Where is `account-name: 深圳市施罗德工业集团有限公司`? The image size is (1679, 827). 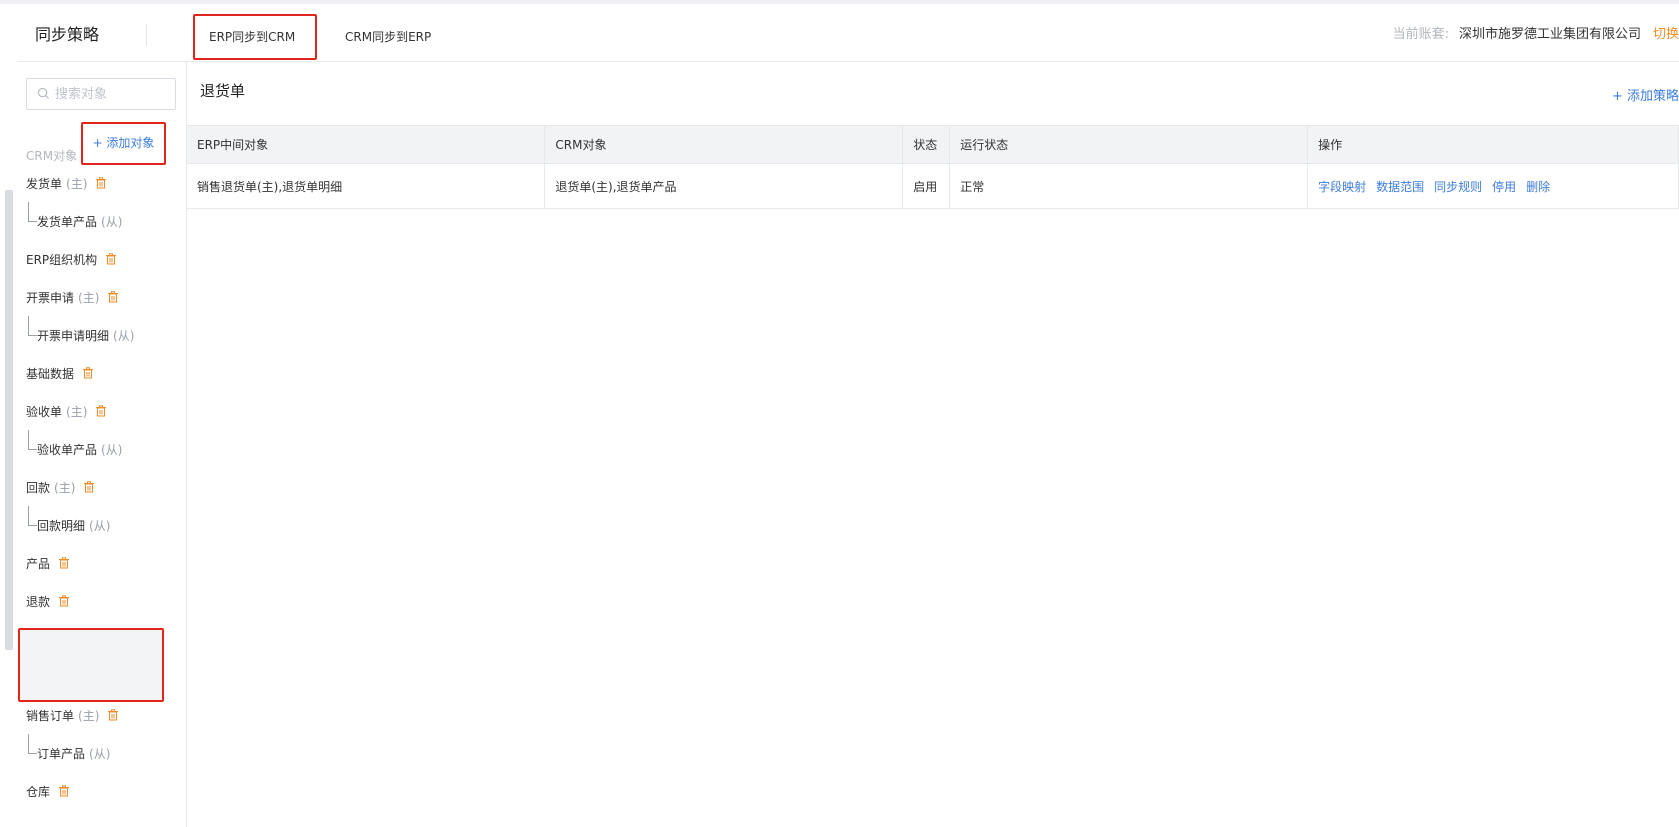 account-name: 深圳市施罗德工业集团有限公司 is located at coordinates (1549, 34).